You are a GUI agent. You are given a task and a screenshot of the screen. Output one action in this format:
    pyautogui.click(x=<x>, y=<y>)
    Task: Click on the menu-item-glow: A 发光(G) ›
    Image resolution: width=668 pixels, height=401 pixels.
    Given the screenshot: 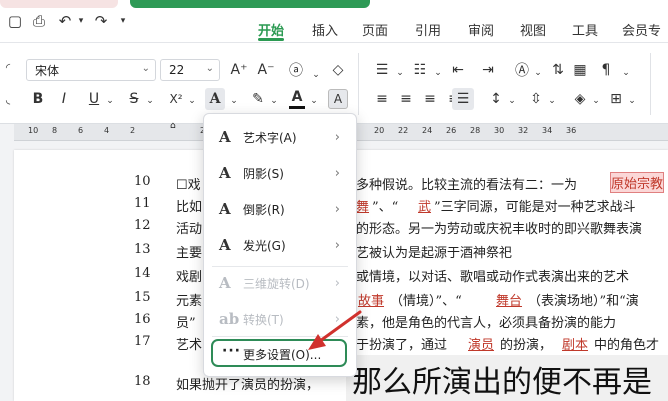 What is the action you would take?
    pyautogui.click(x=280, y=245)
    